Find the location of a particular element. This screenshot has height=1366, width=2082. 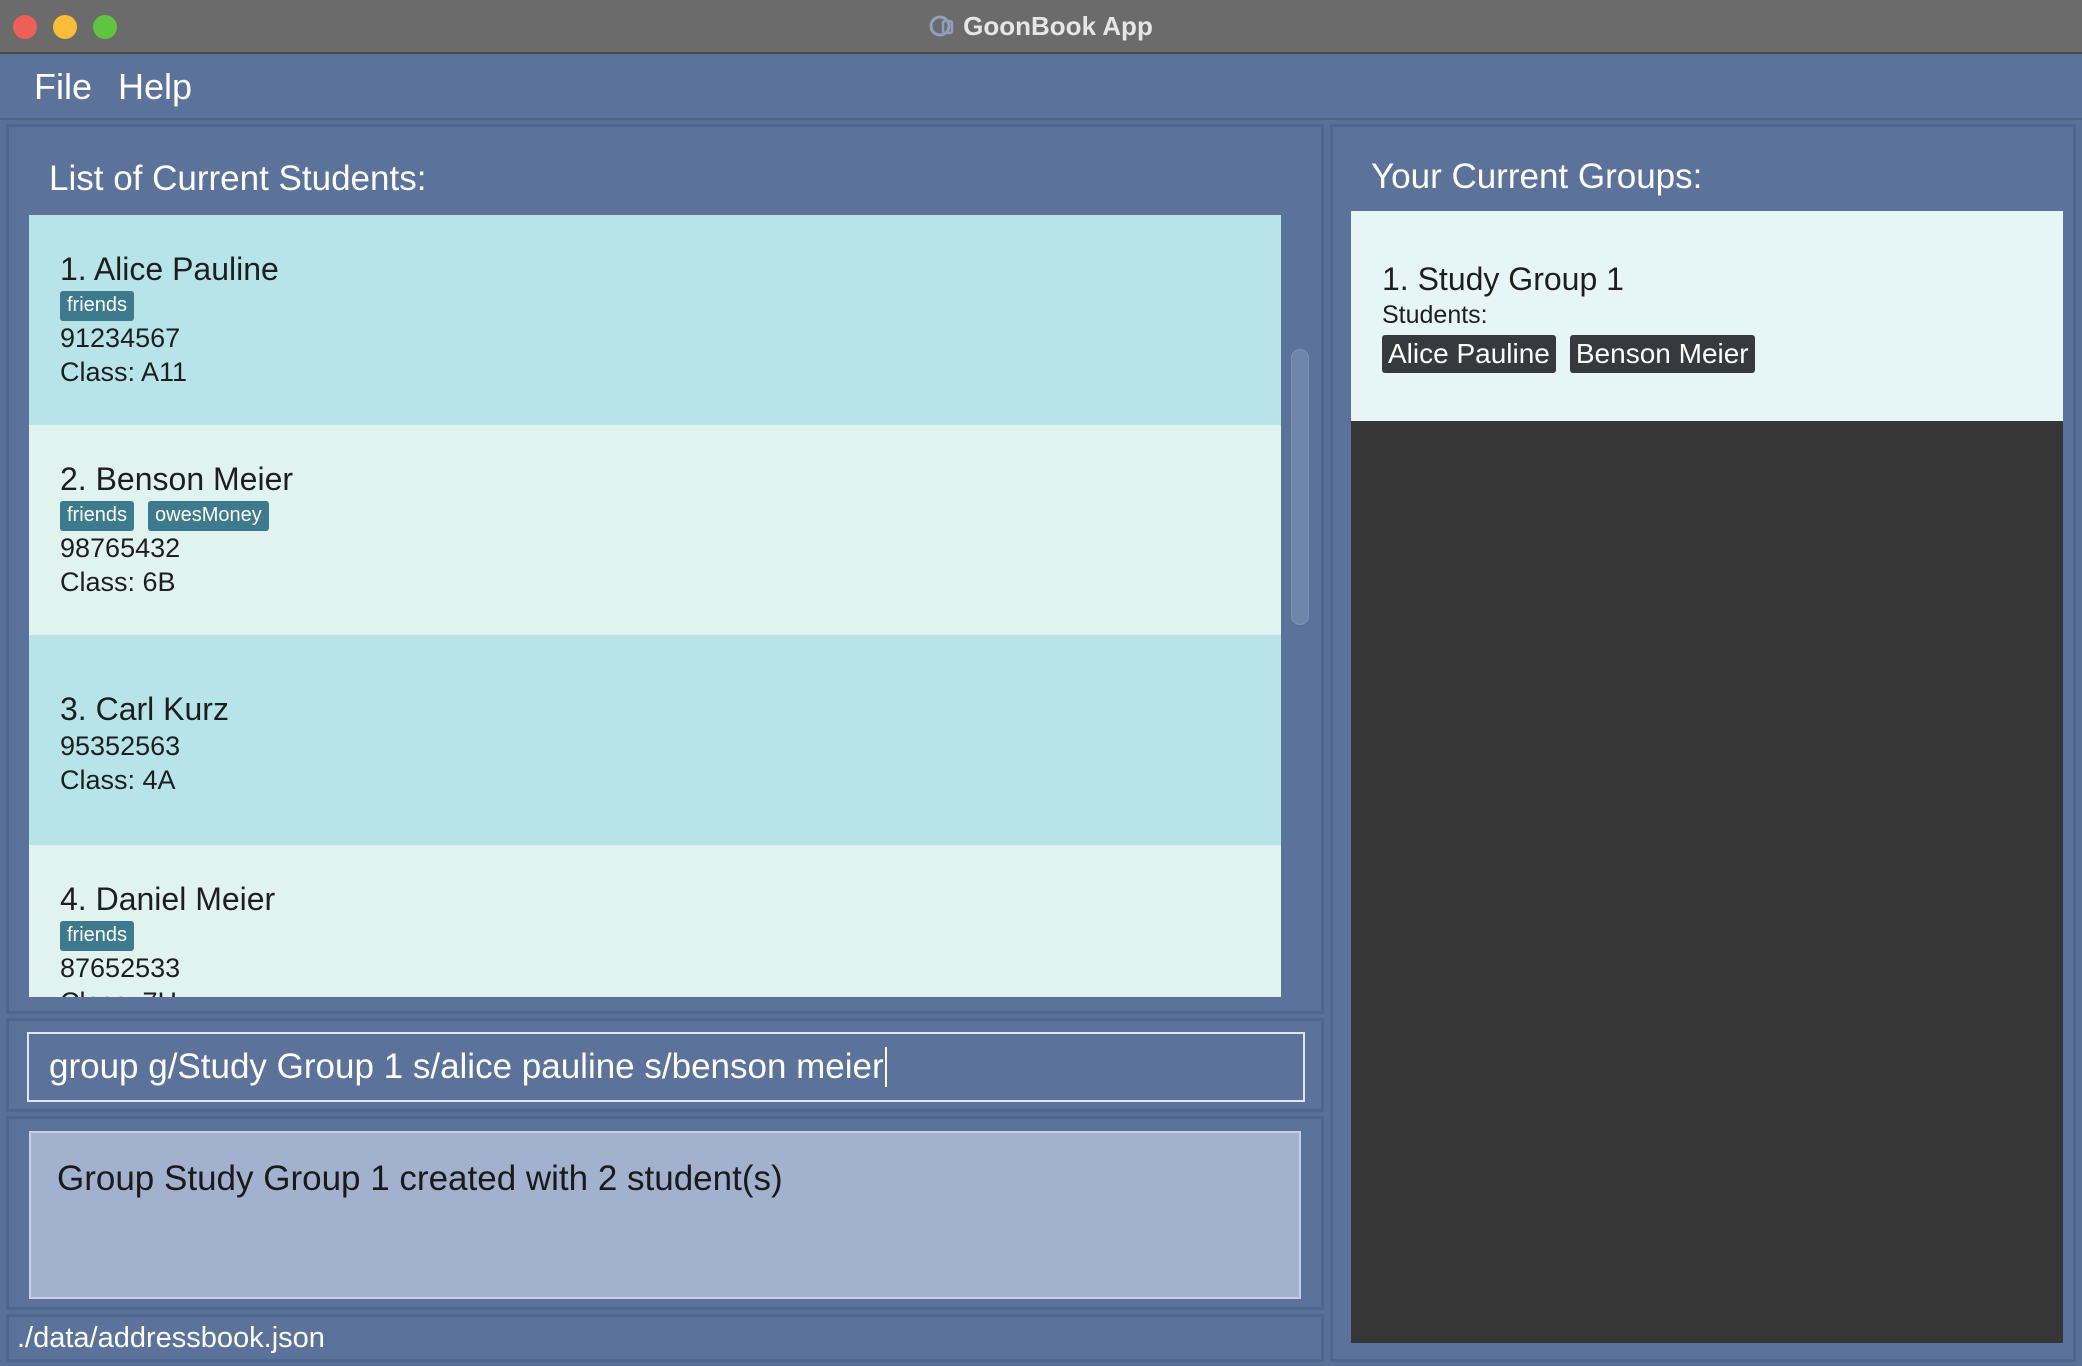

student-class: Class: A11 is located at coordinates (124, 372).